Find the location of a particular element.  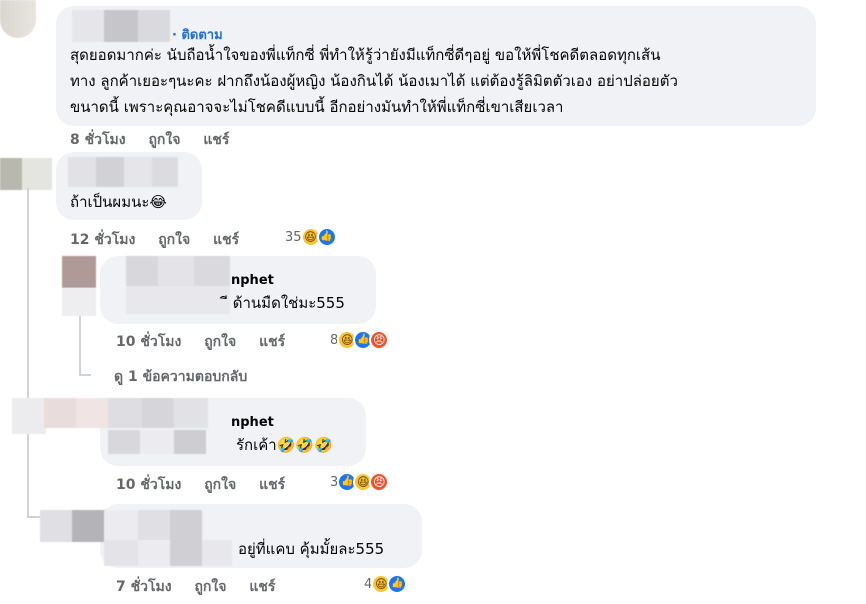

timestamp: 7 ชั่วโมง is located at coordinates (144, 587).